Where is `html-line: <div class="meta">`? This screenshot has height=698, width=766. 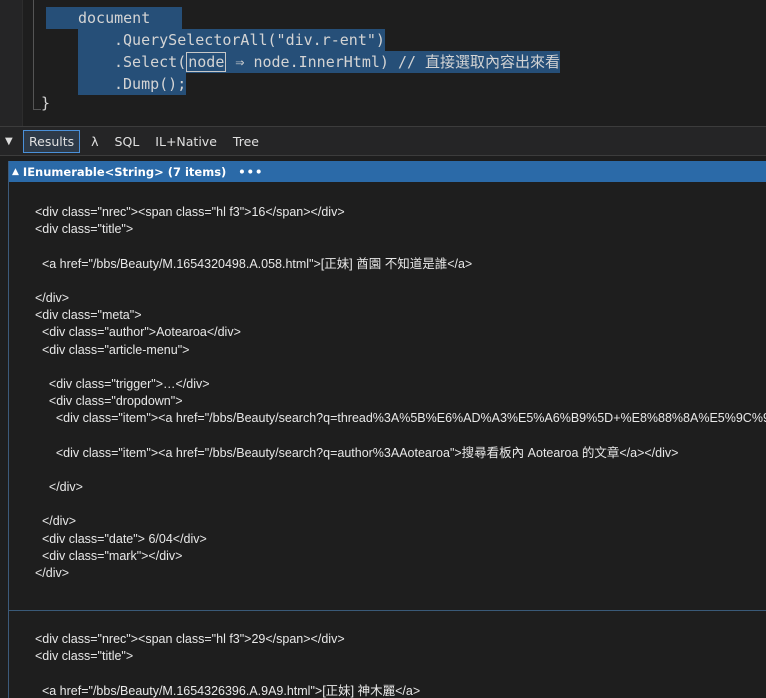 html-line: <div class="meta"> is located at coordinates (88, 315).